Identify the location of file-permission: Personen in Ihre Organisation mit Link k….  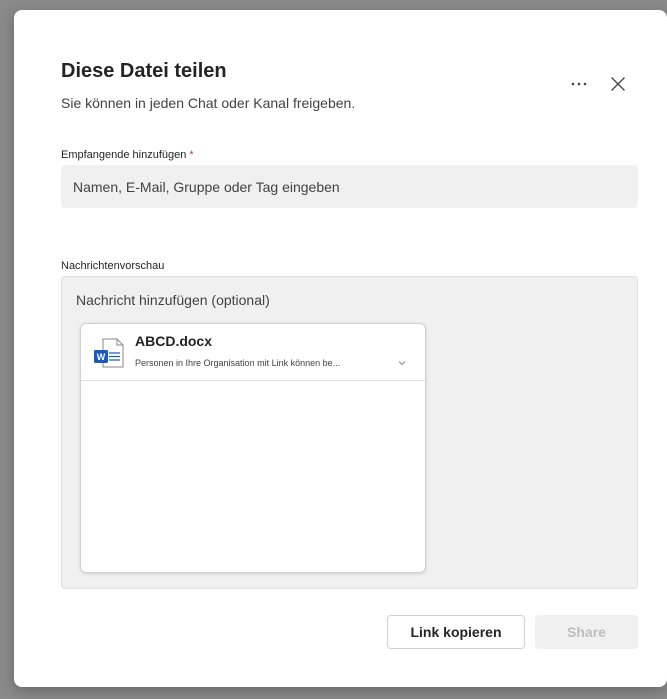
(238, 363).